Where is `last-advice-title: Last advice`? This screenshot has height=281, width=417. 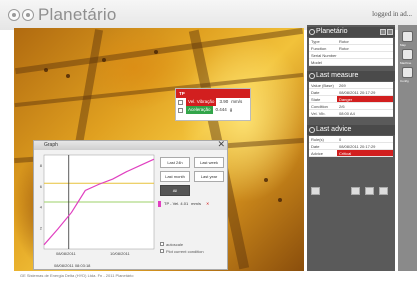 last-advice-title: Last advice is located at coordinates (334, 129).